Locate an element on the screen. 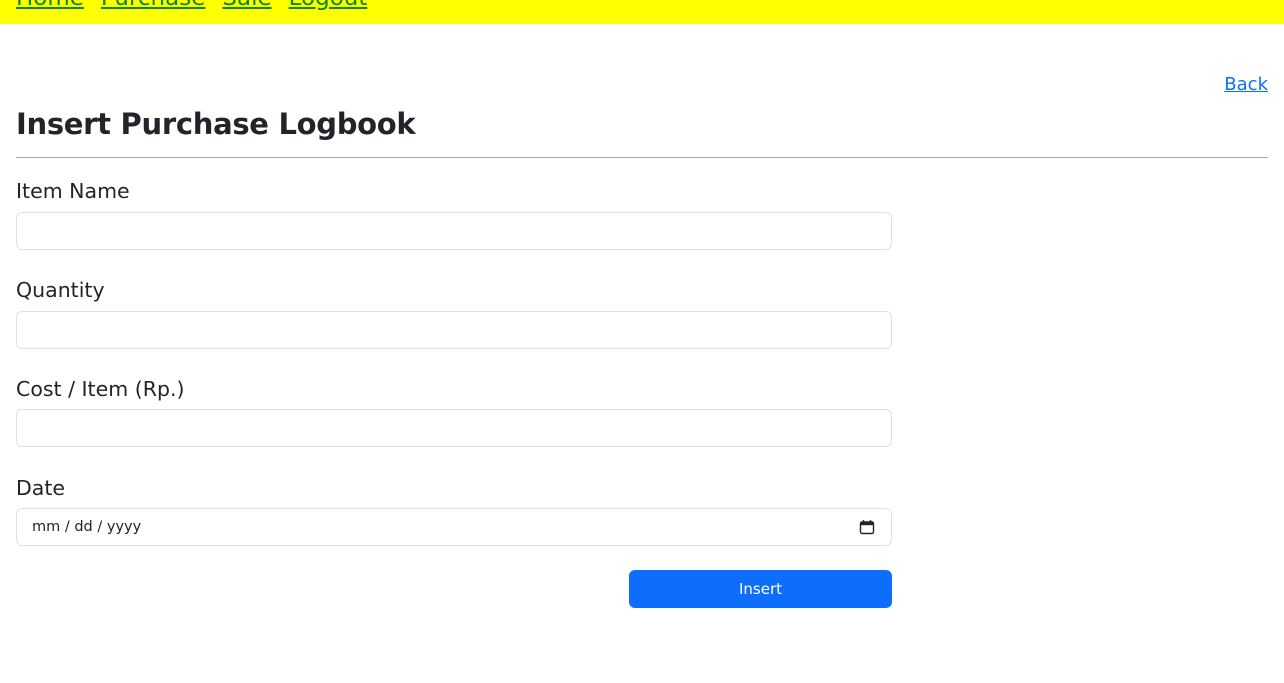 This screenshot has width=1284, height=683. title-divider is located at coordinates (642, 157).